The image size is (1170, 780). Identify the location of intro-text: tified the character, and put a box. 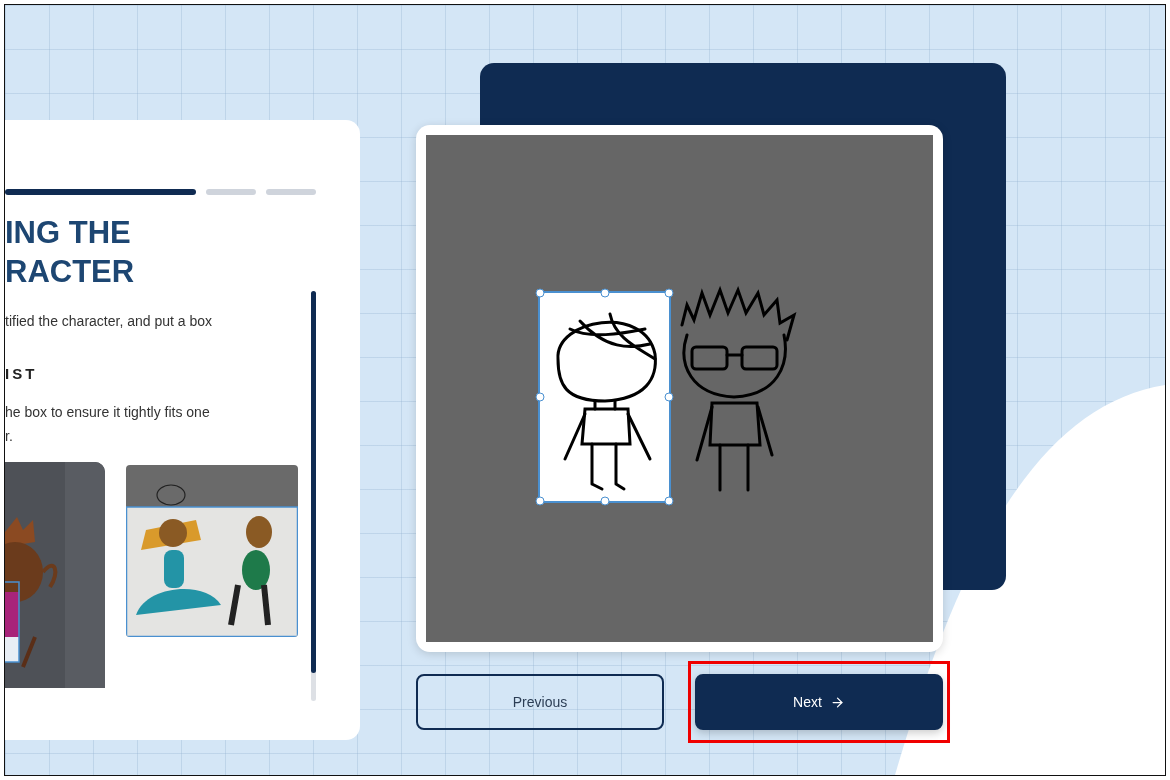
(109, 321).